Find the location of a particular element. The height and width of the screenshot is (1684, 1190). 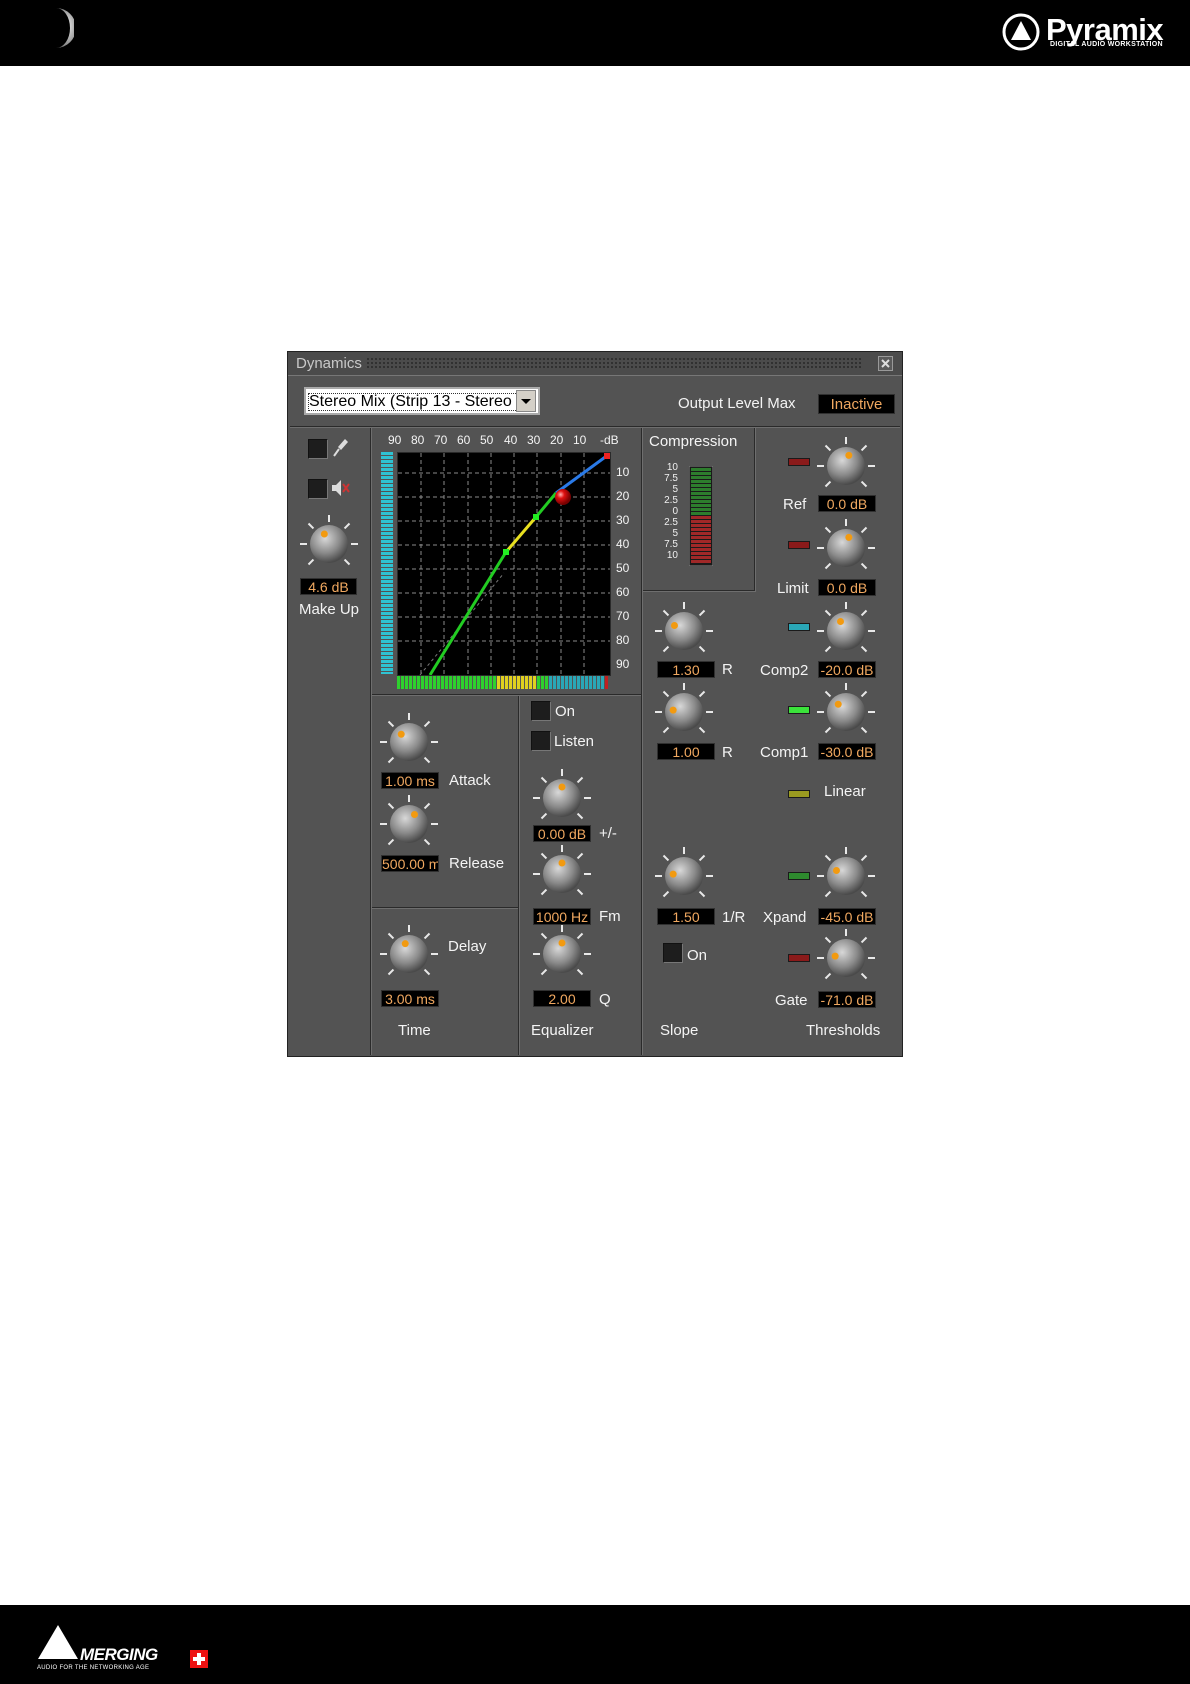

top-axis-ticks: 90 80 70 60 50 40 30 20 10 -dB is located at coordinates (510, 442).